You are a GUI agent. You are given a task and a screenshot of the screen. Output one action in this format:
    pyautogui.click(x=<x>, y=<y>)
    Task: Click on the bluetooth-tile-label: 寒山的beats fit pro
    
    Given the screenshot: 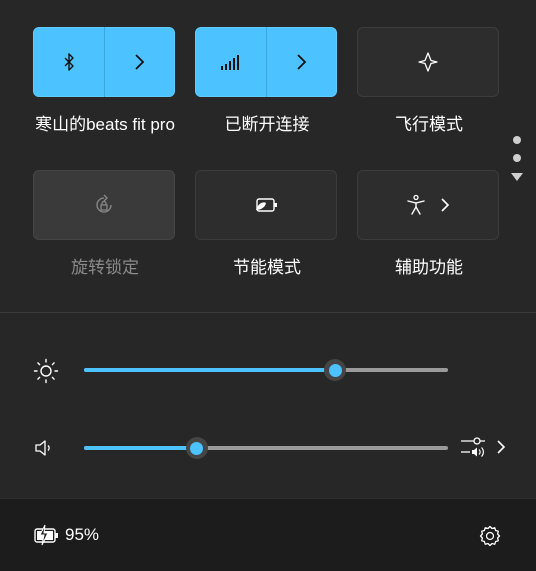 What is the action you would take?
    pyautogui.click(x=105, y=124)
    